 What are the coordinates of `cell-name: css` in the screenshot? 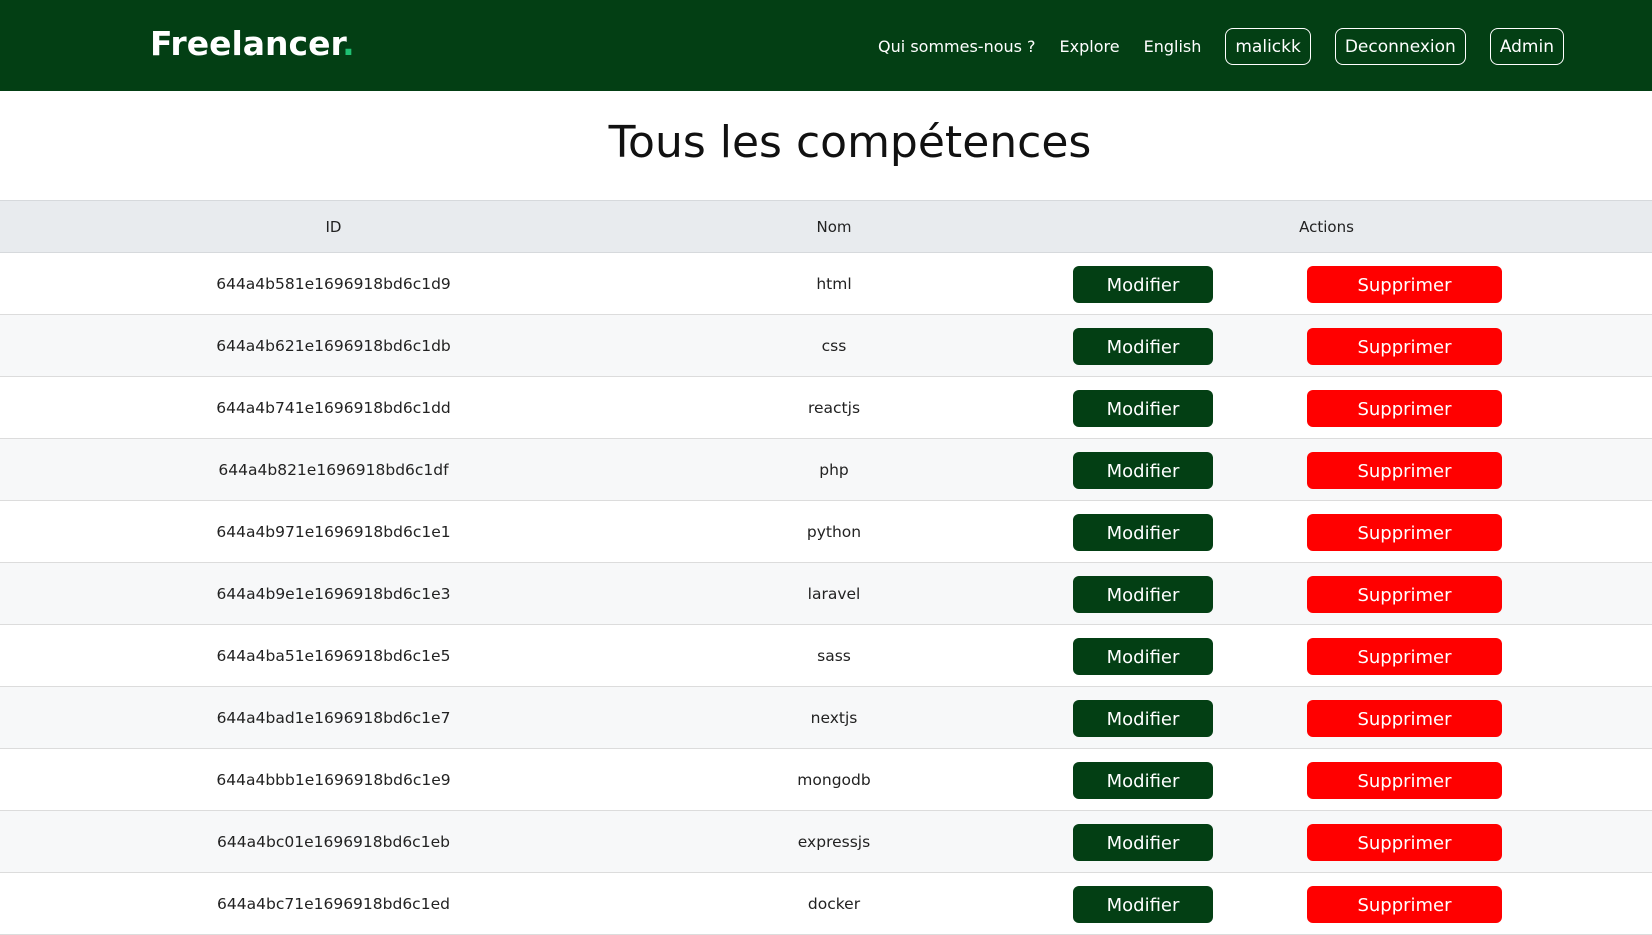 It's located at (834, 345).